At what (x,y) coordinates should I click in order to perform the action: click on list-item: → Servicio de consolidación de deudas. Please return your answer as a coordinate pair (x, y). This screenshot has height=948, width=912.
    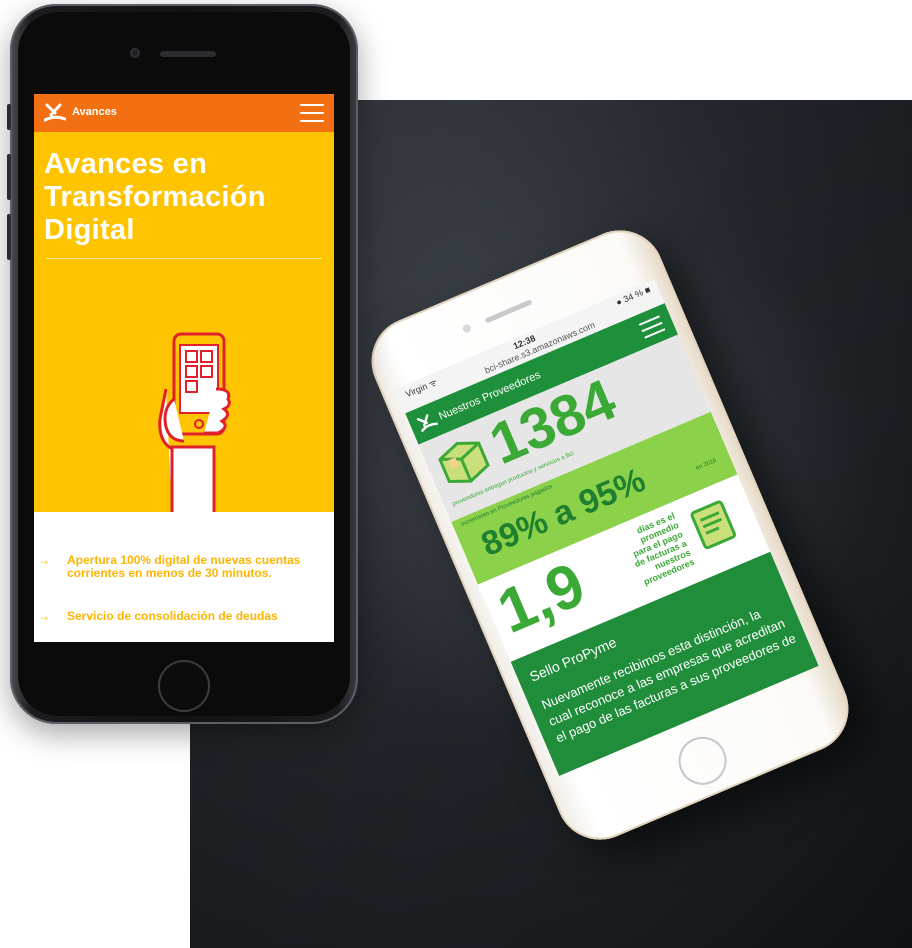
    Looking at the image, I should click on (184, 617).